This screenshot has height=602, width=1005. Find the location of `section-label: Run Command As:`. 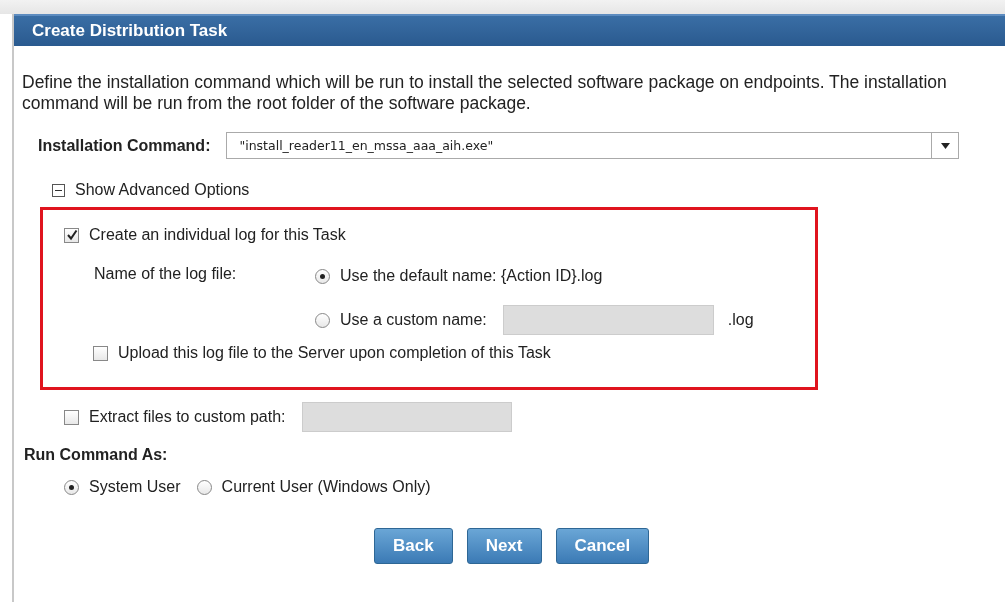

section-label: Run Command As: is located at coordinates (96, 455).